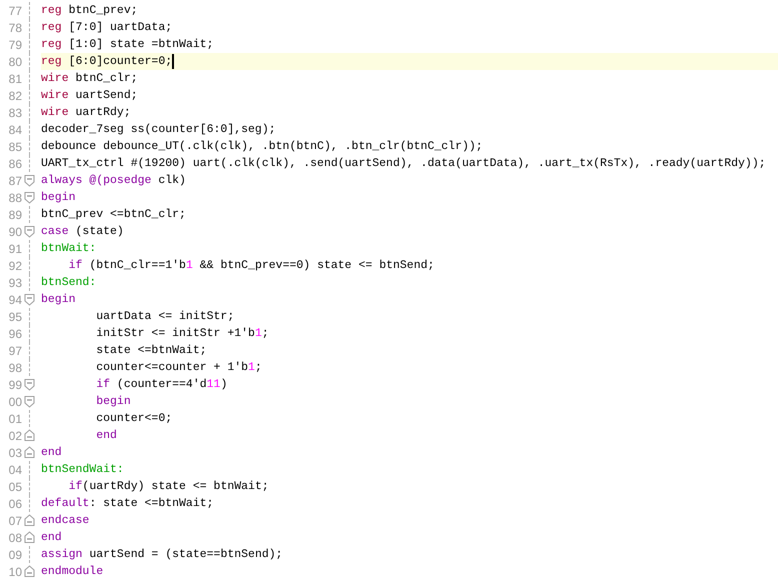 The height and width of the screenshot is (580, 778). Describe the element at coordinates (15, 316) in the screenshot. I see `line-number: 95` at that location.